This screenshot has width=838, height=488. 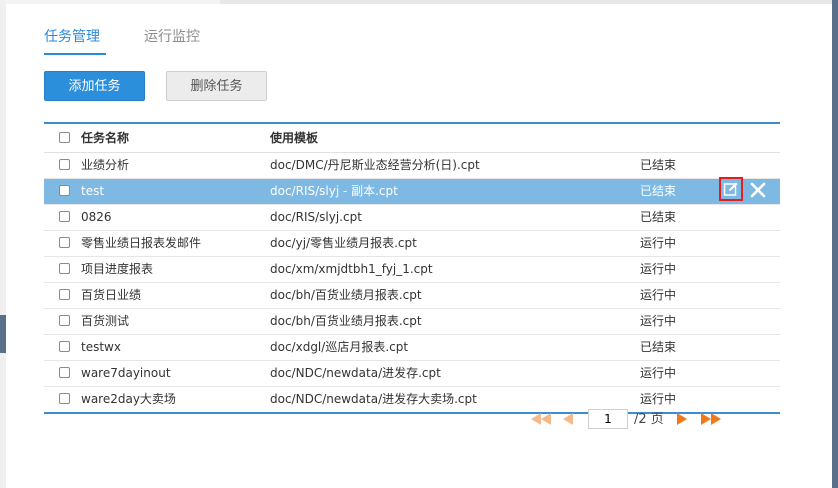 I want to click on tab-task-management: 任务管理, so click(x=75, y=38).